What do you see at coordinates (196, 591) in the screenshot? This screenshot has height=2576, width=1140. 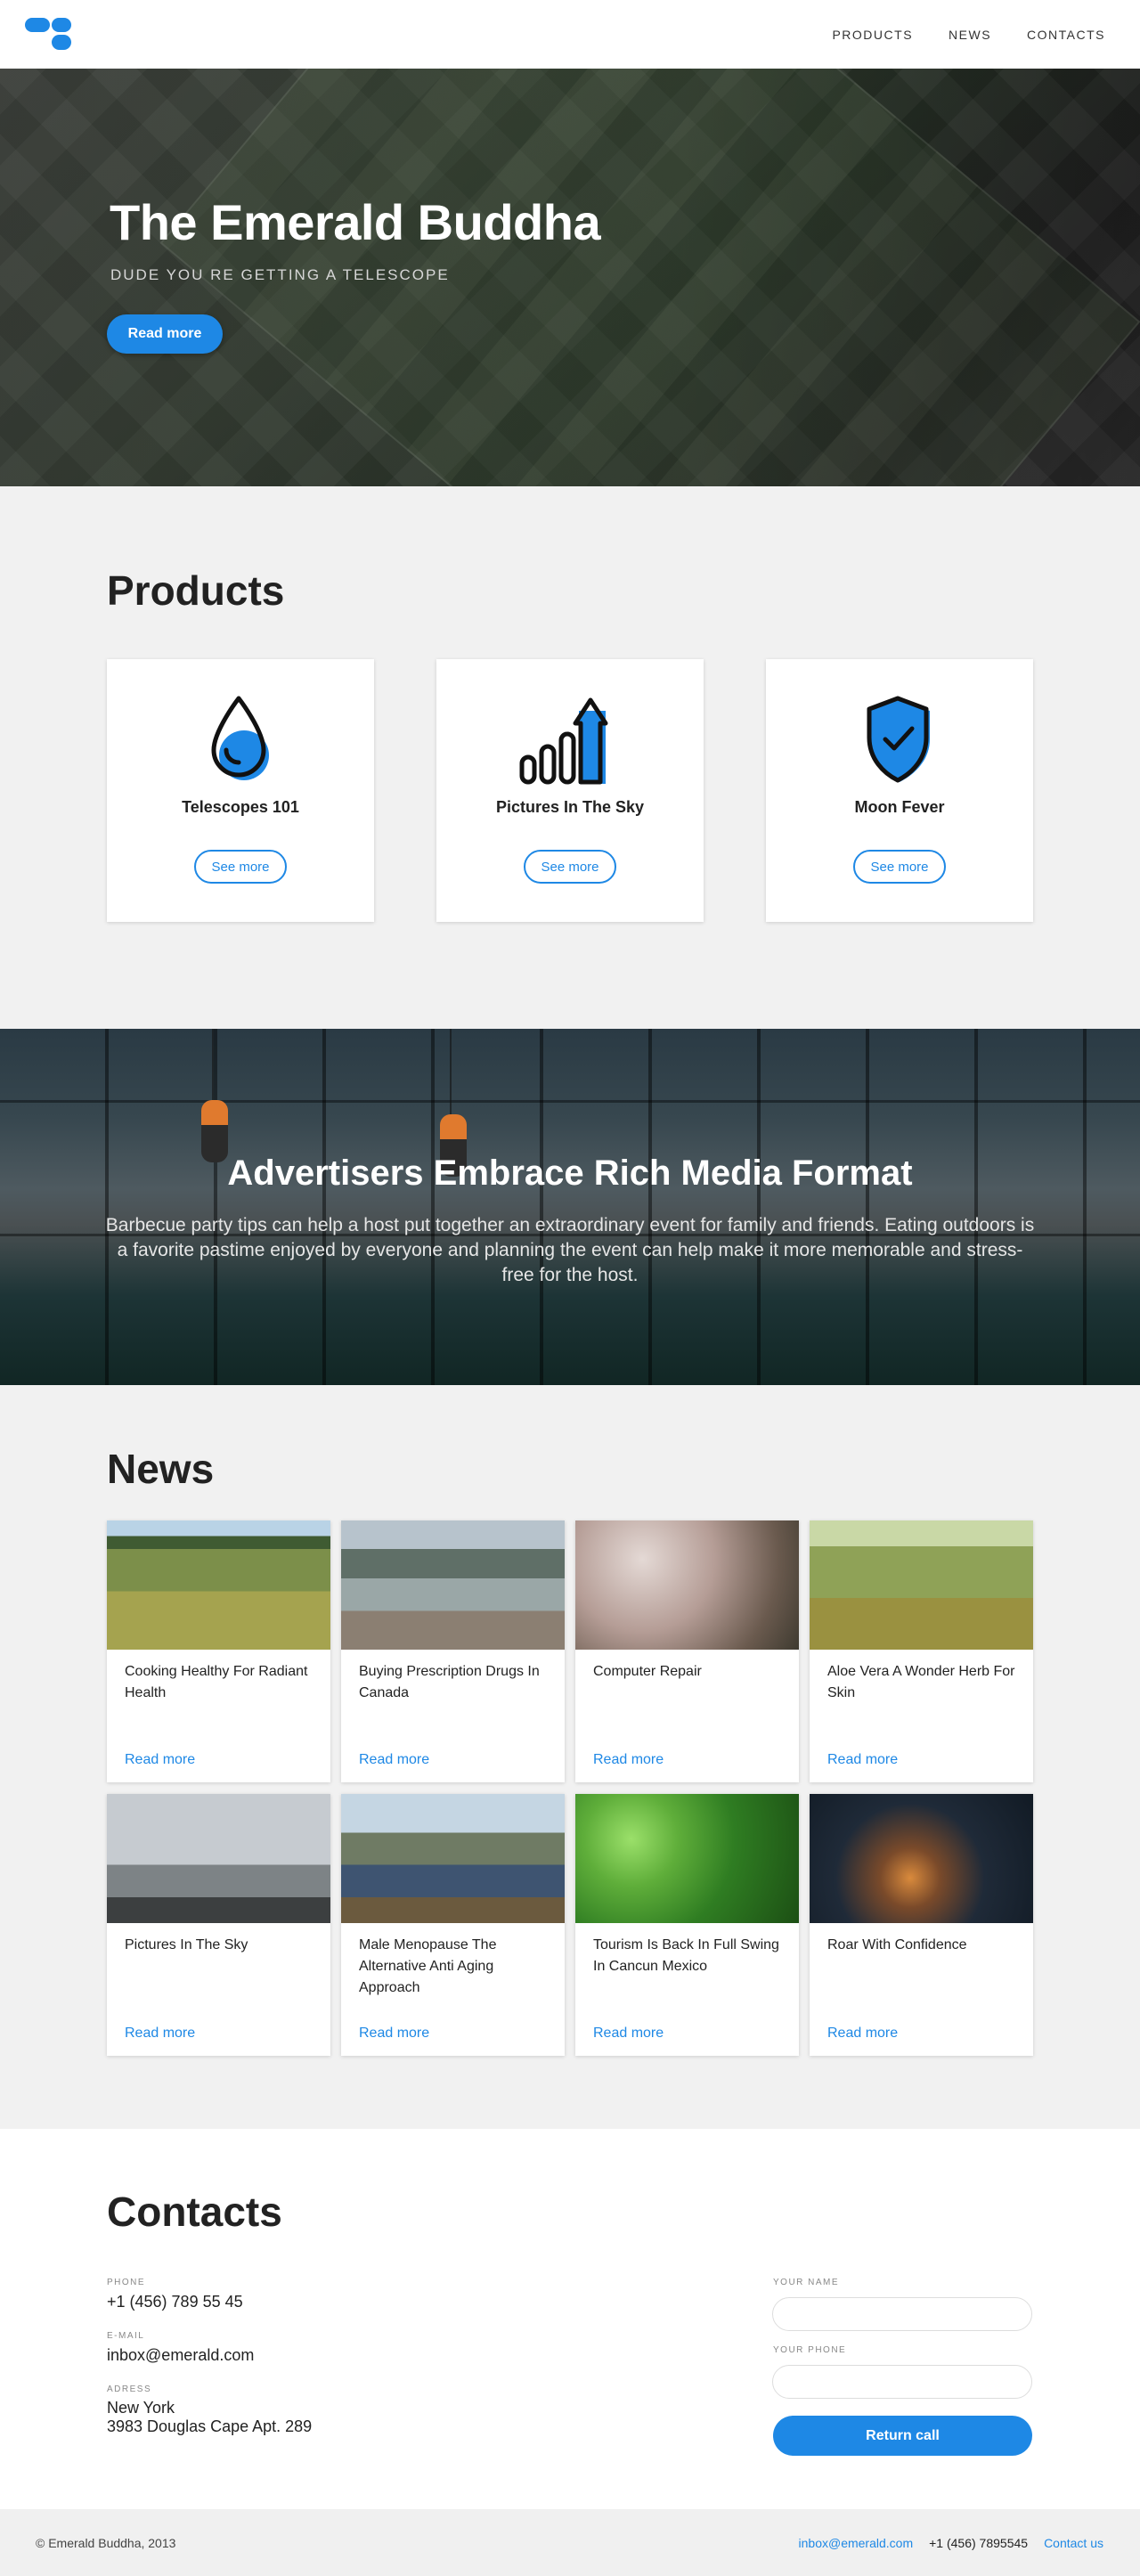 I see `products-title: Products` at bounding box center [196, 591].